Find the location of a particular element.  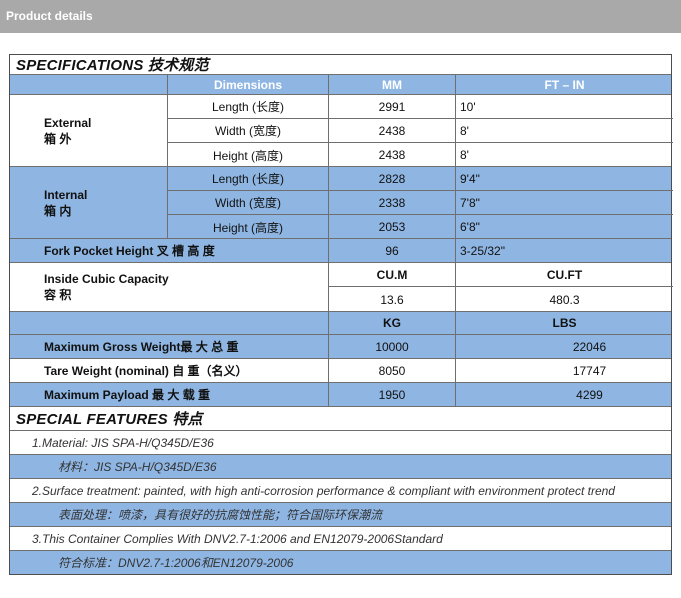

weight-units-row: KG LBS is located at coordinates (340, 323).